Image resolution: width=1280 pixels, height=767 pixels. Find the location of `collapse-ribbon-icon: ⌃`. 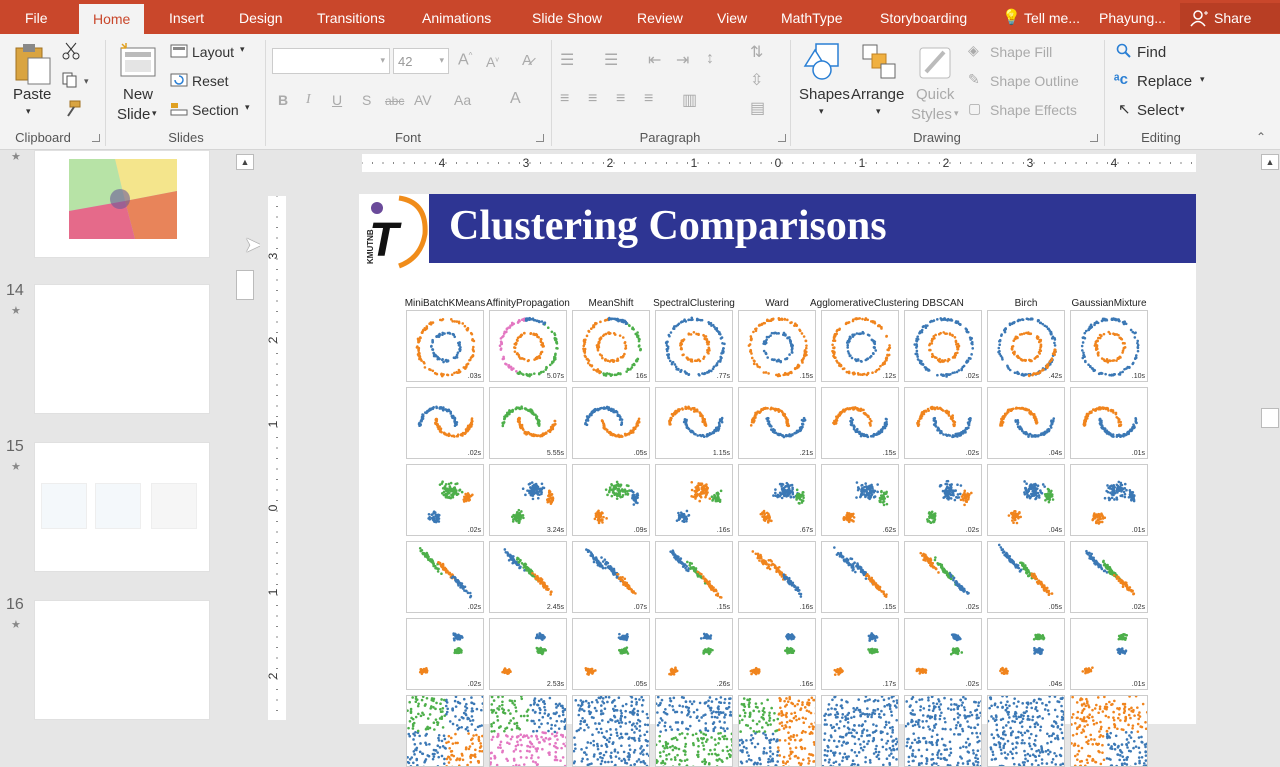

collapse-ribbon-icon: ⌃ is located at coordinates (1261, 137).